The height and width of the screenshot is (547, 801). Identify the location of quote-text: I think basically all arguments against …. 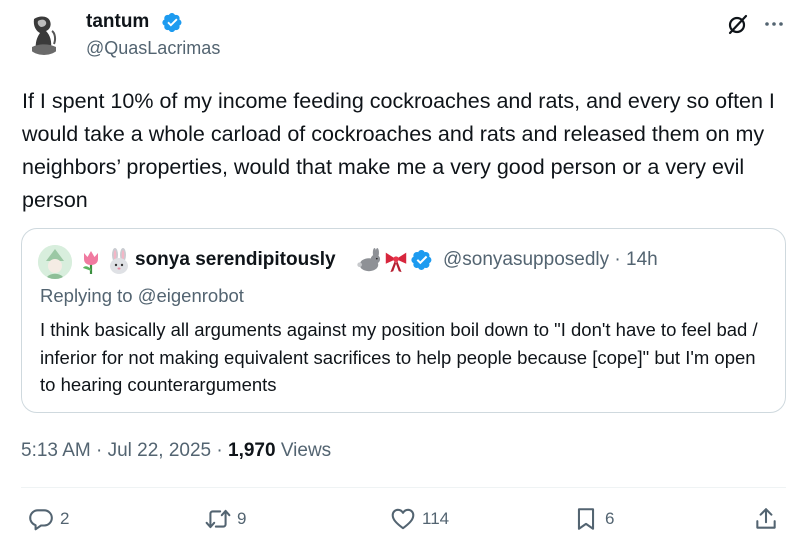
(399, 357).